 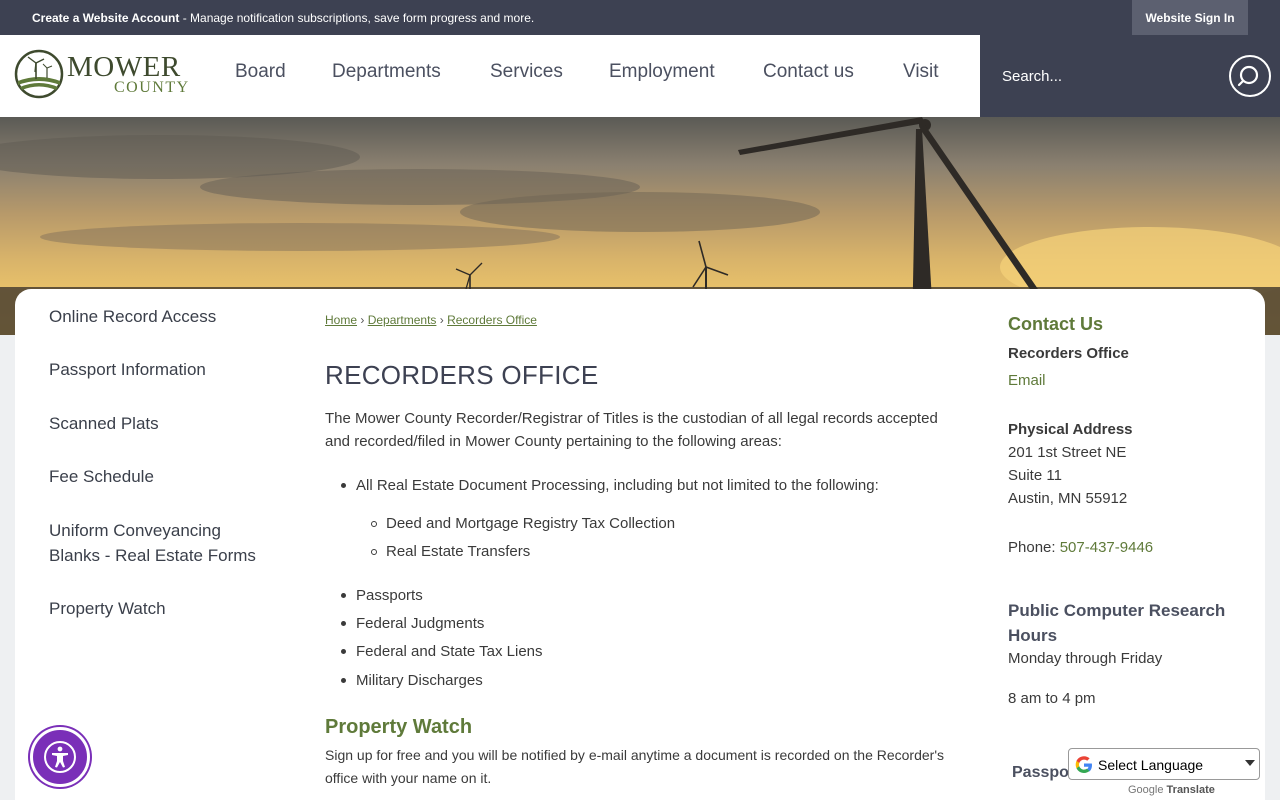 I want to click on nav-visit: Visit, so click(x=921, y=72).